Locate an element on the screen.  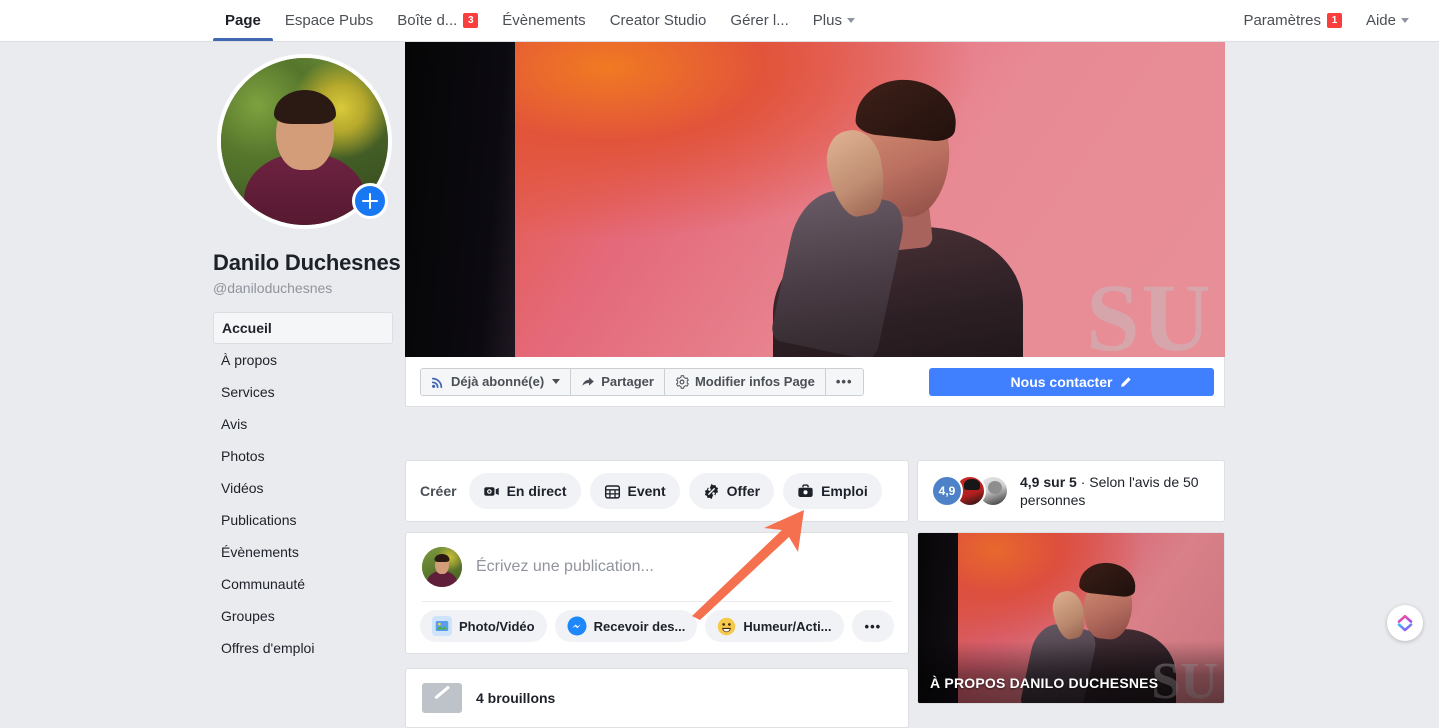
edit-page-info-button: Modifier infos Page is located at coordinates (745, 381).